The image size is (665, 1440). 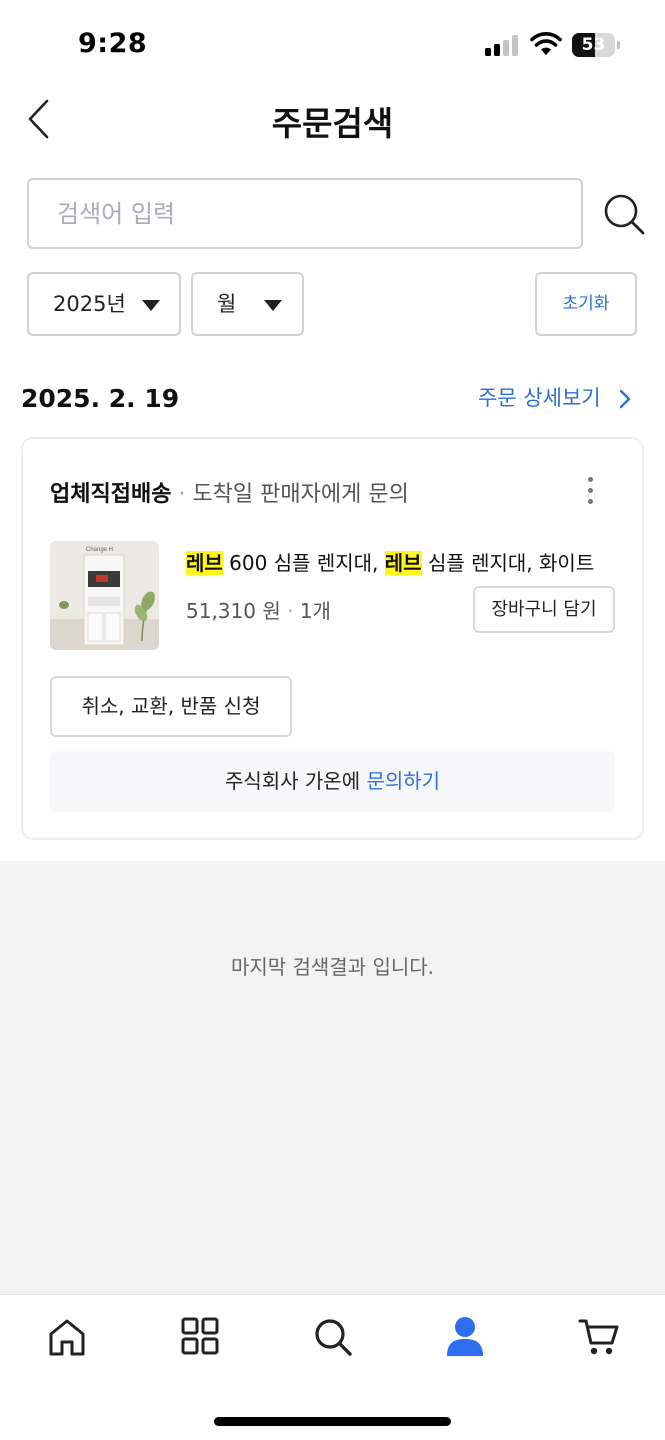 I want to click on month-select-value: 월, so click(x=227, y=304).